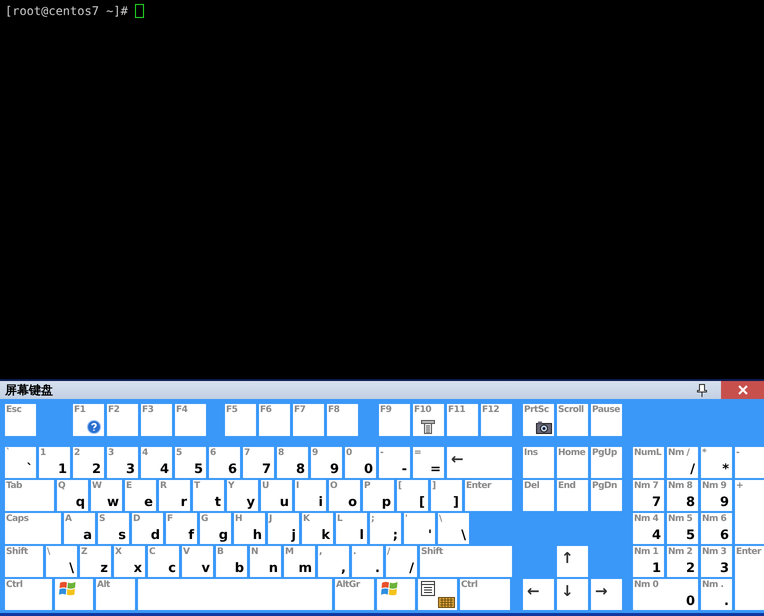 The height and width of the screenshot is (616, 764). I want to click on keyboard-key: A a, so click(79, 528).